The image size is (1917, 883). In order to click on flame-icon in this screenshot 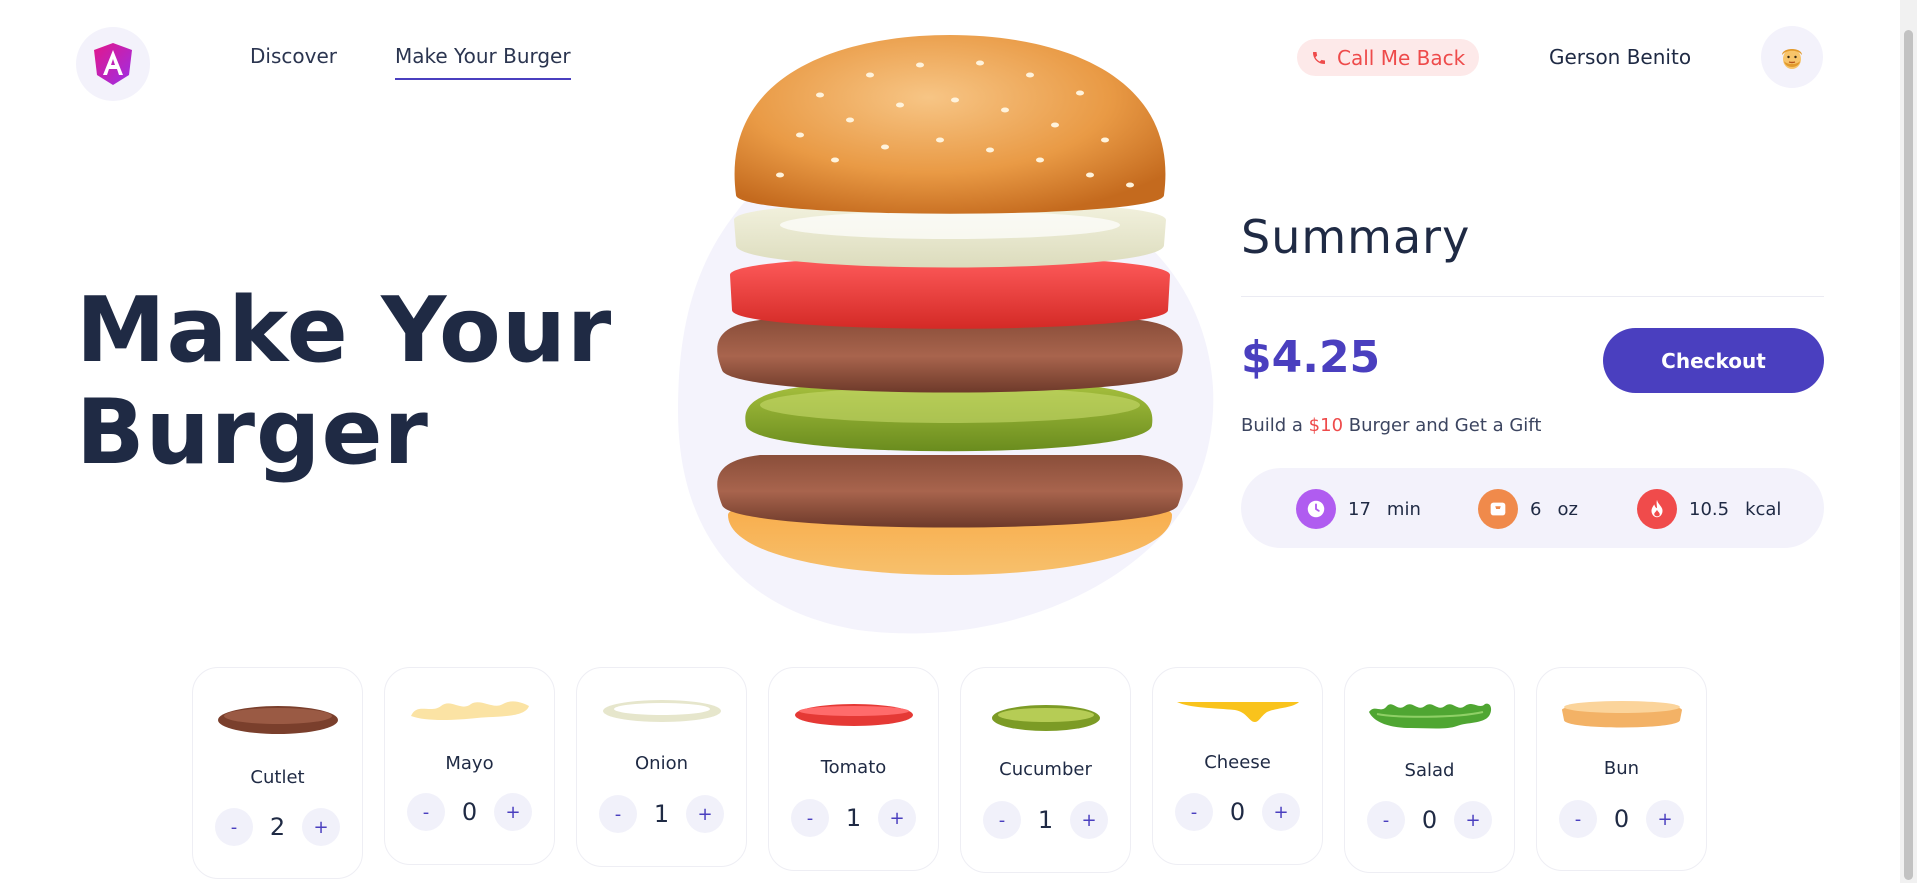, I will do `click(1657, 509)`.